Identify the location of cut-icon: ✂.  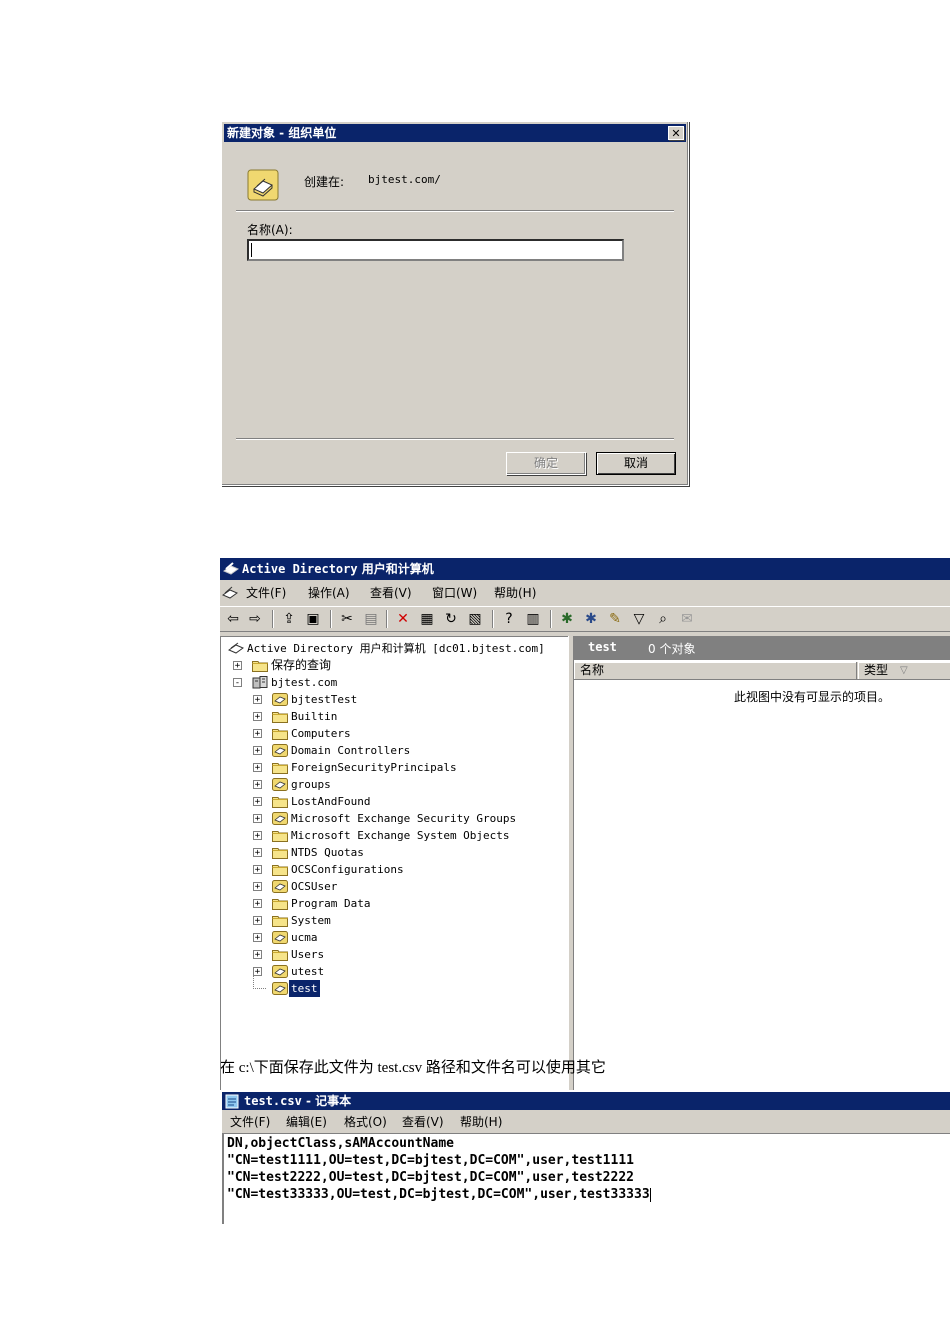
(347, 619).